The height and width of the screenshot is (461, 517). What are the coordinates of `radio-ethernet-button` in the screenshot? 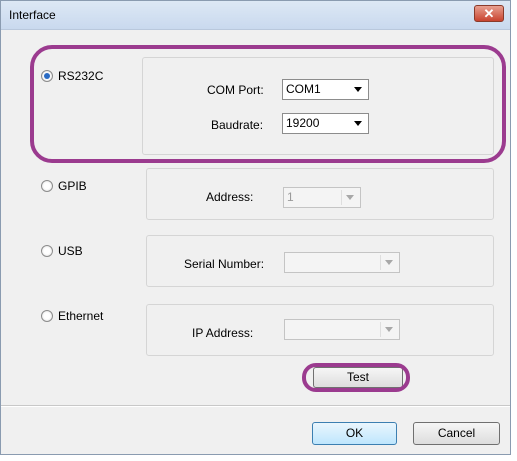 It's located at (47, 316).